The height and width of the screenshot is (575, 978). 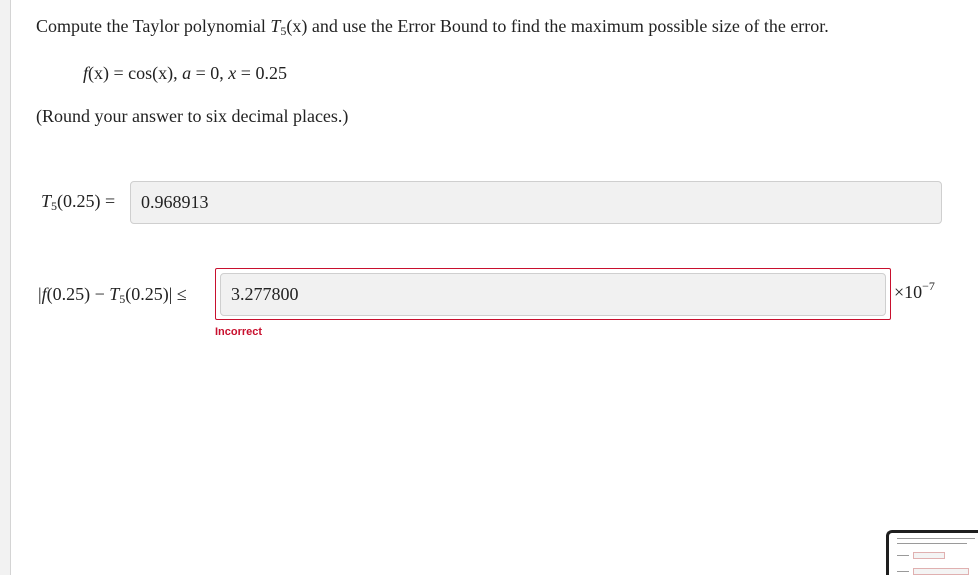 I want to click on center-value: = 0,, so click(x=210, y=73).